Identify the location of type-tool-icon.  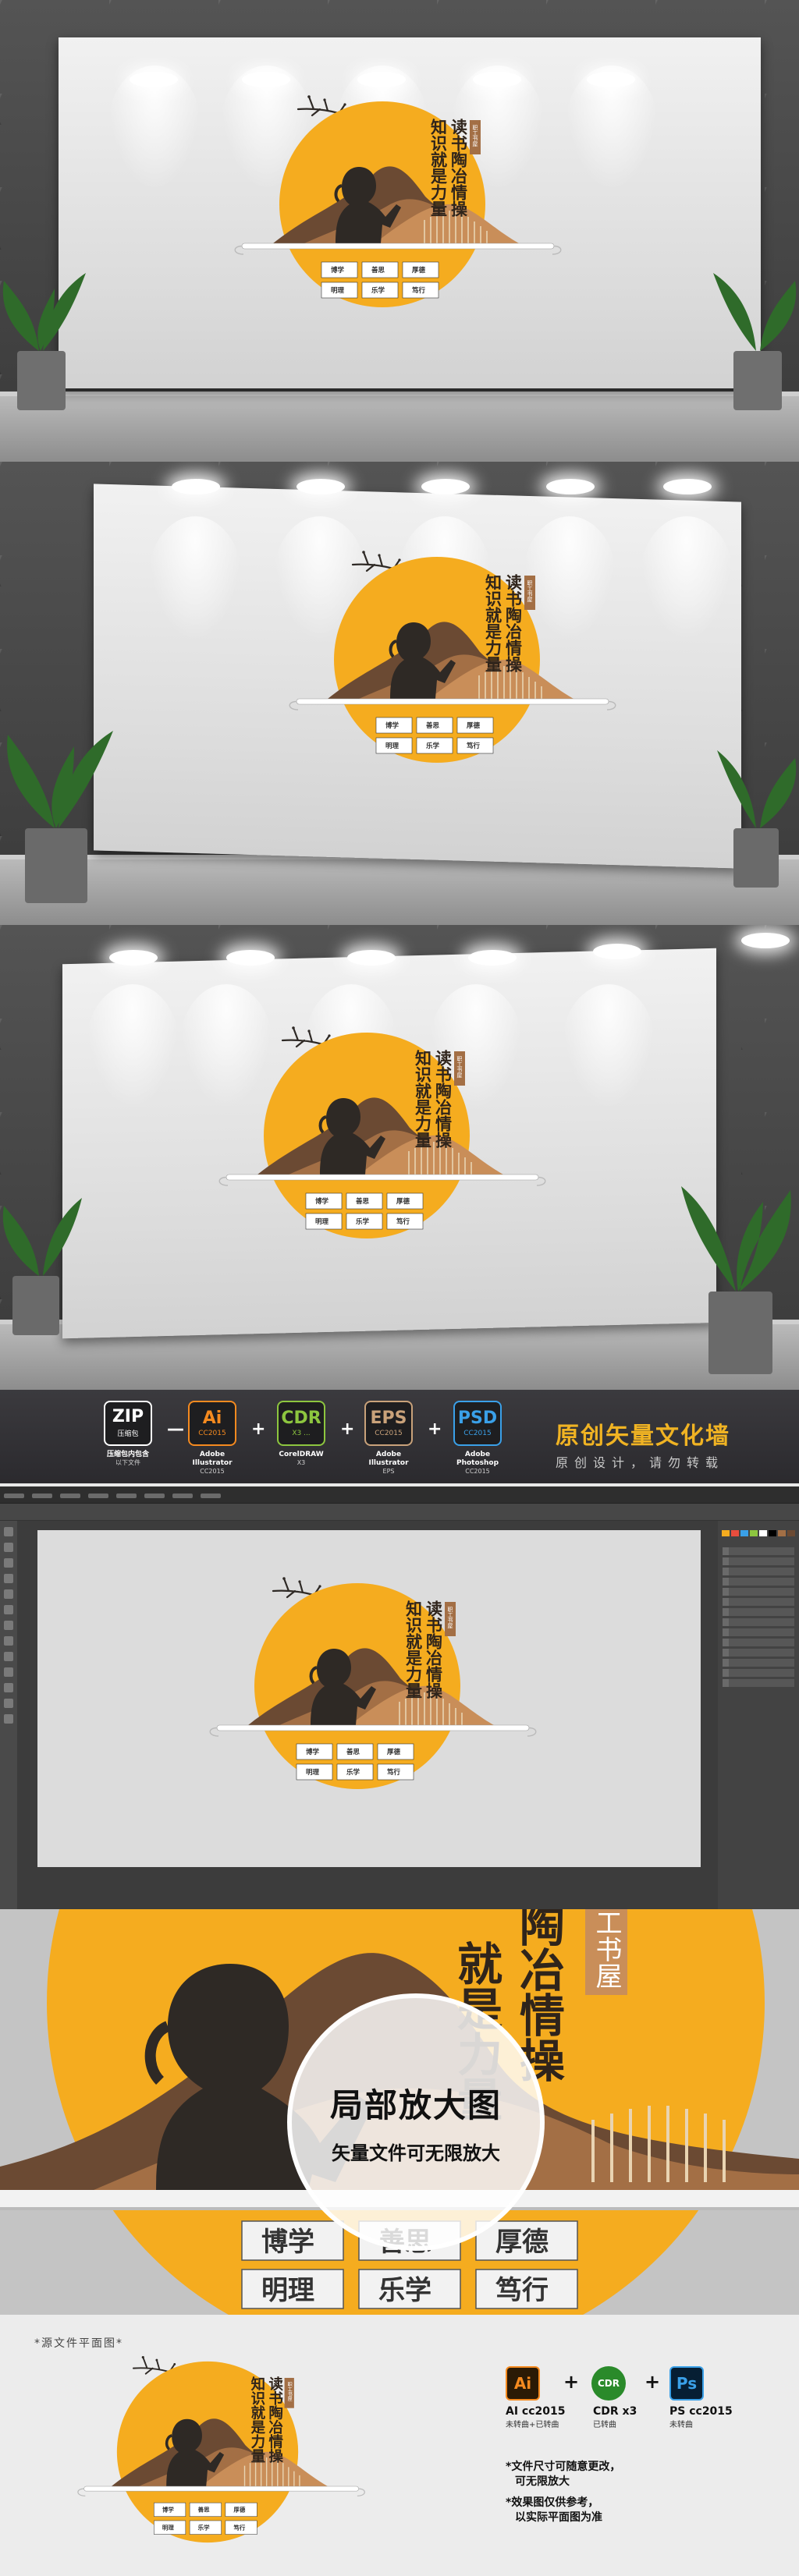
(8, 1579).